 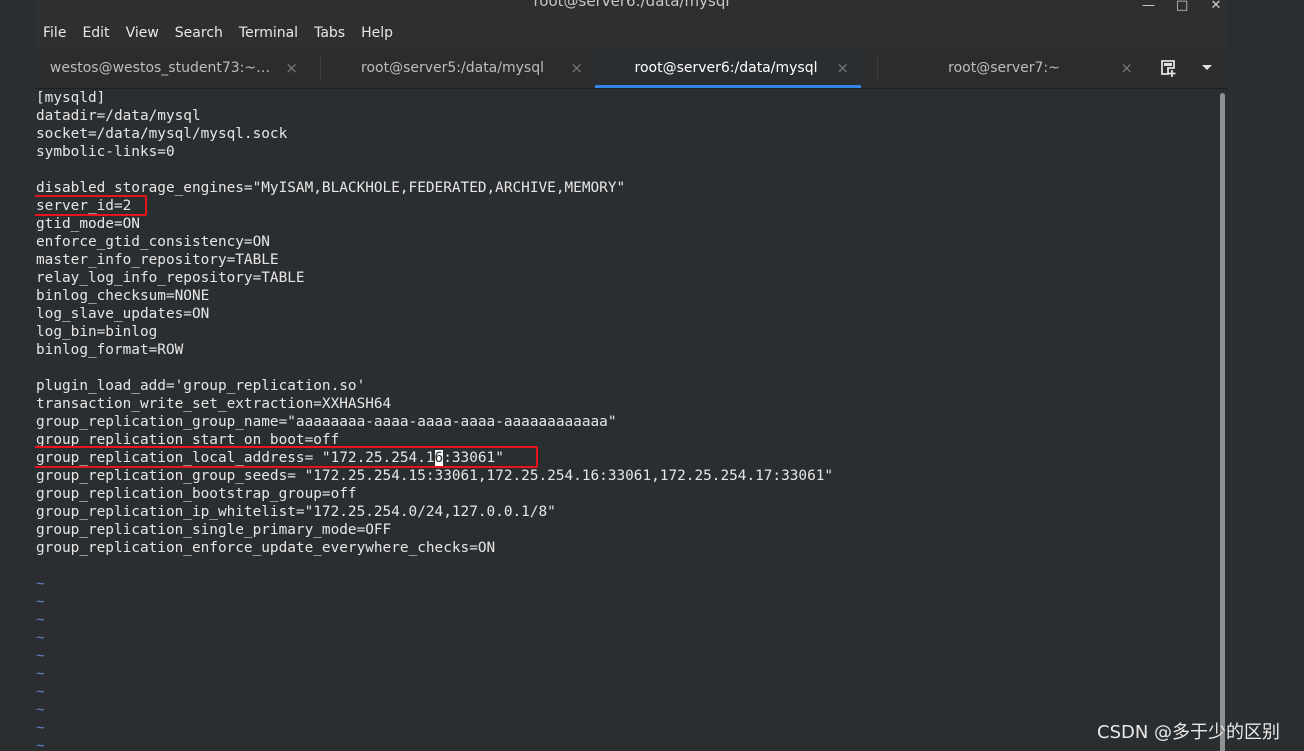 I want to click on terminal-line: enforce_gtid_consistency=ON, so click(x=153, y=242).